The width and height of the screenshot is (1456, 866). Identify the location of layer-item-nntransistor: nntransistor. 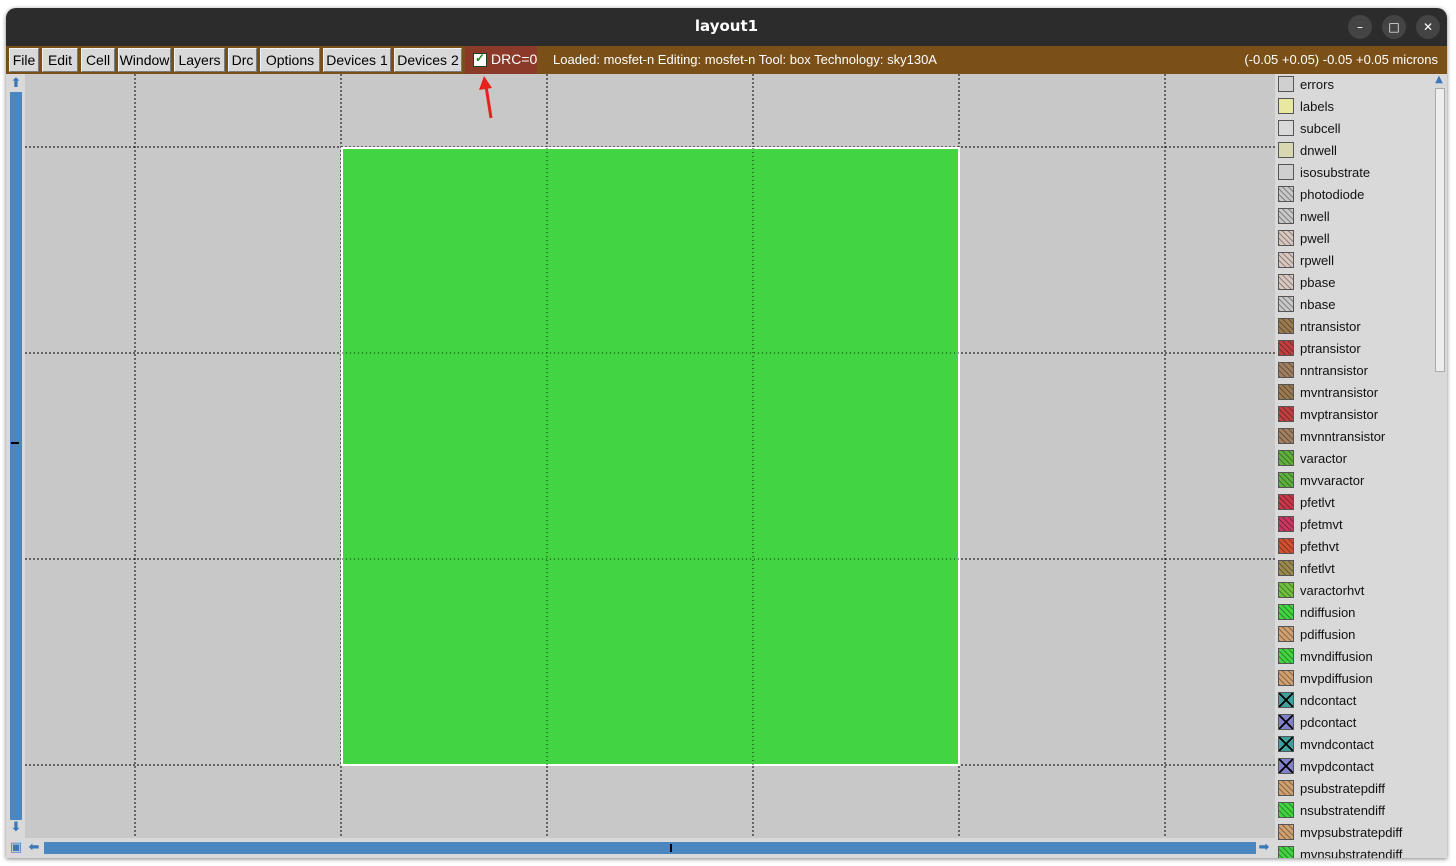
(1361, 371).